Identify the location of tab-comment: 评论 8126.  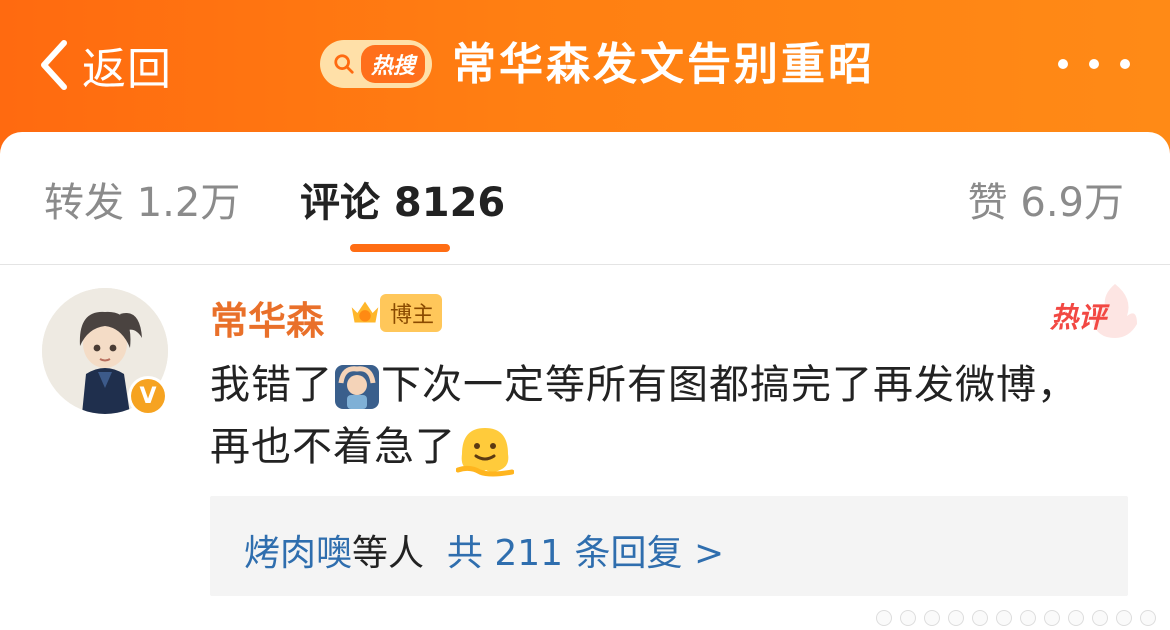
(402, 199).